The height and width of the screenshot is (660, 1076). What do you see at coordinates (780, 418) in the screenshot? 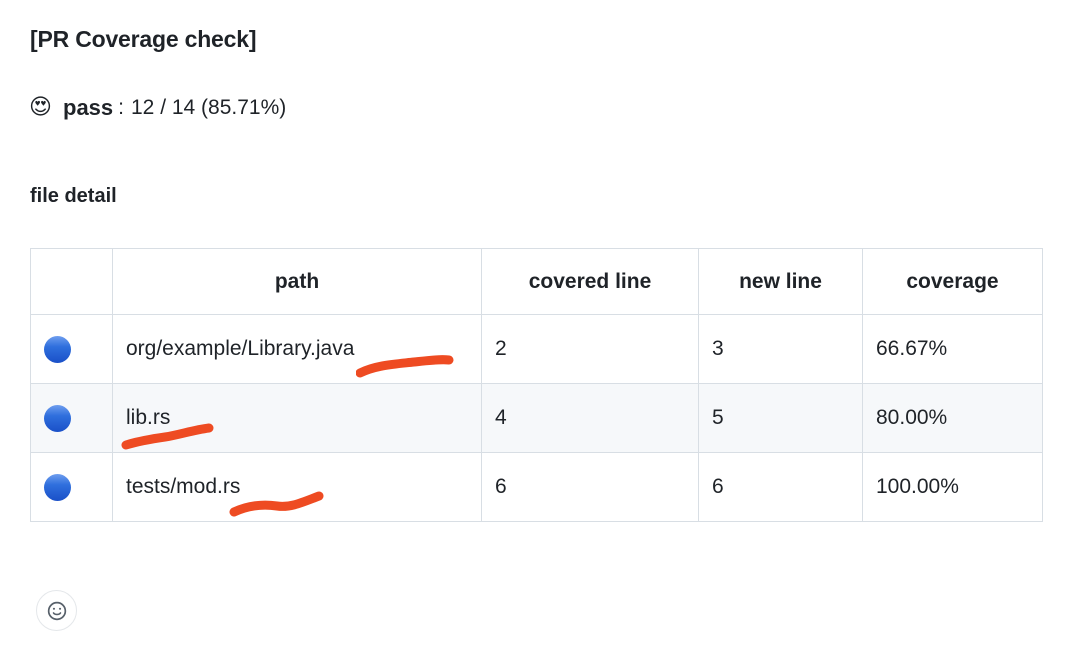
I see `row-new-line: 5` at bounding box center [780, 418].